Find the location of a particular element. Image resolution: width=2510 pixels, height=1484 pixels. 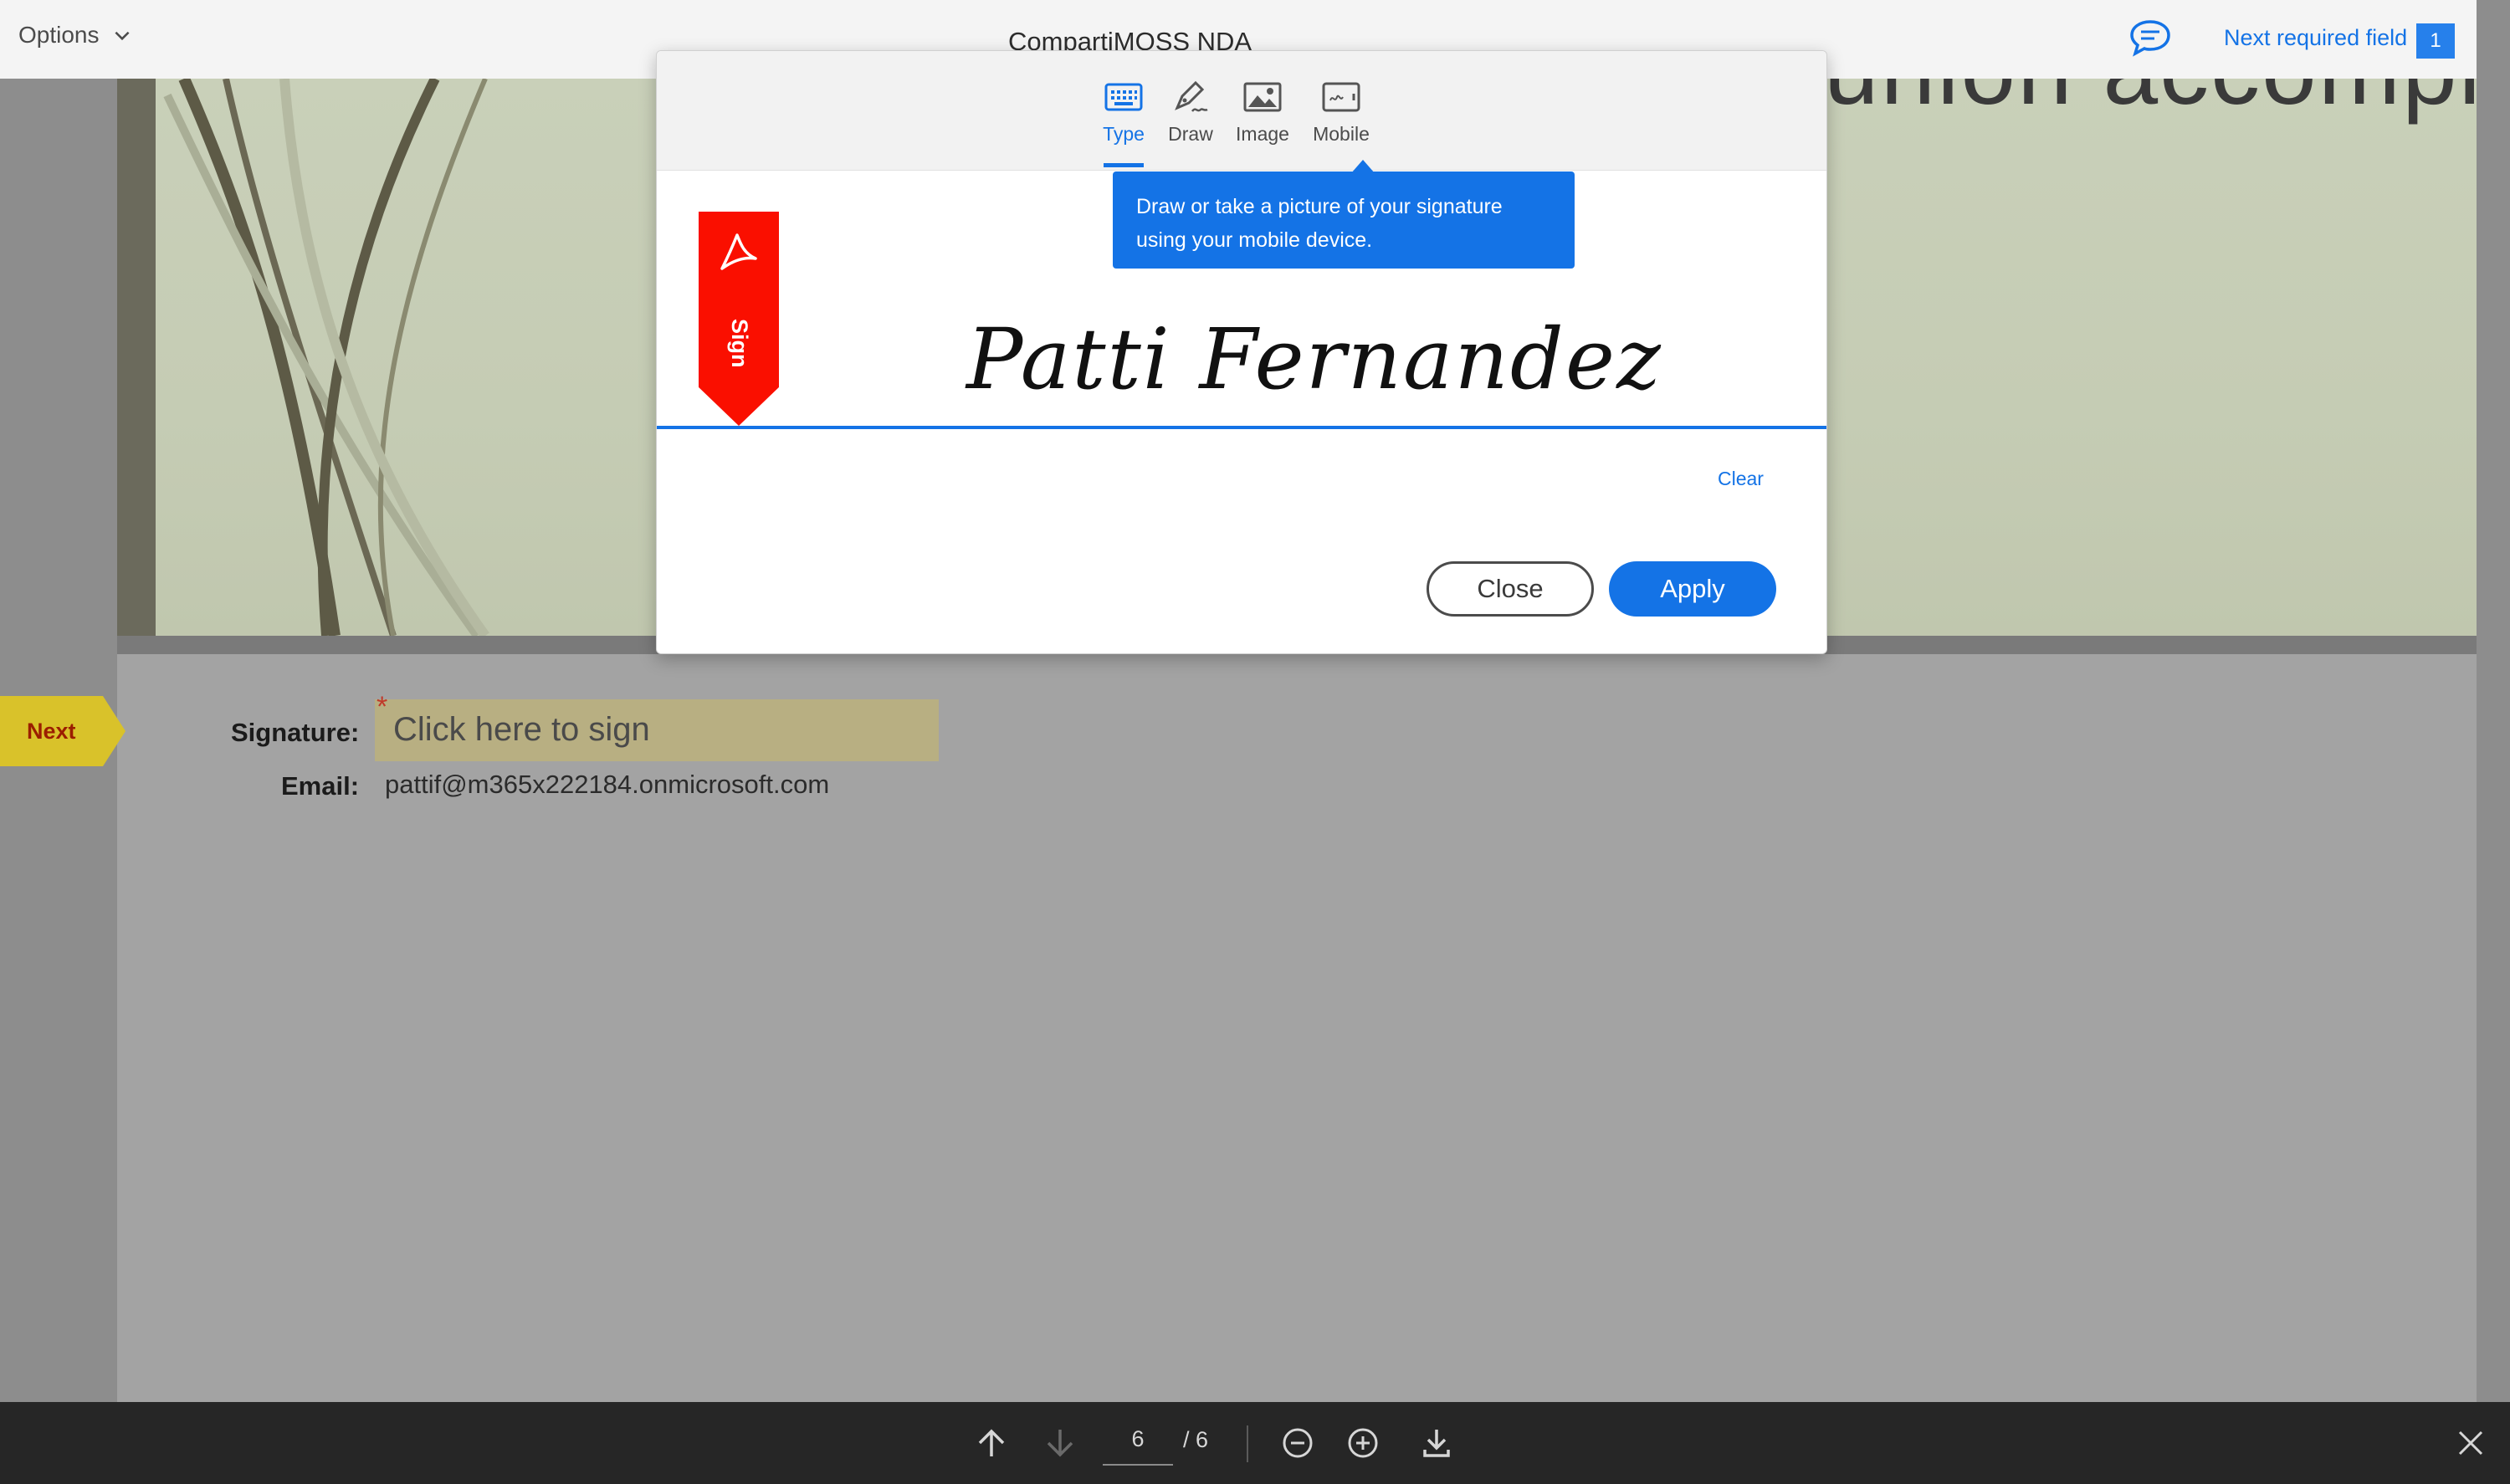

options-menu: Options is located at coordinates (75, 35).